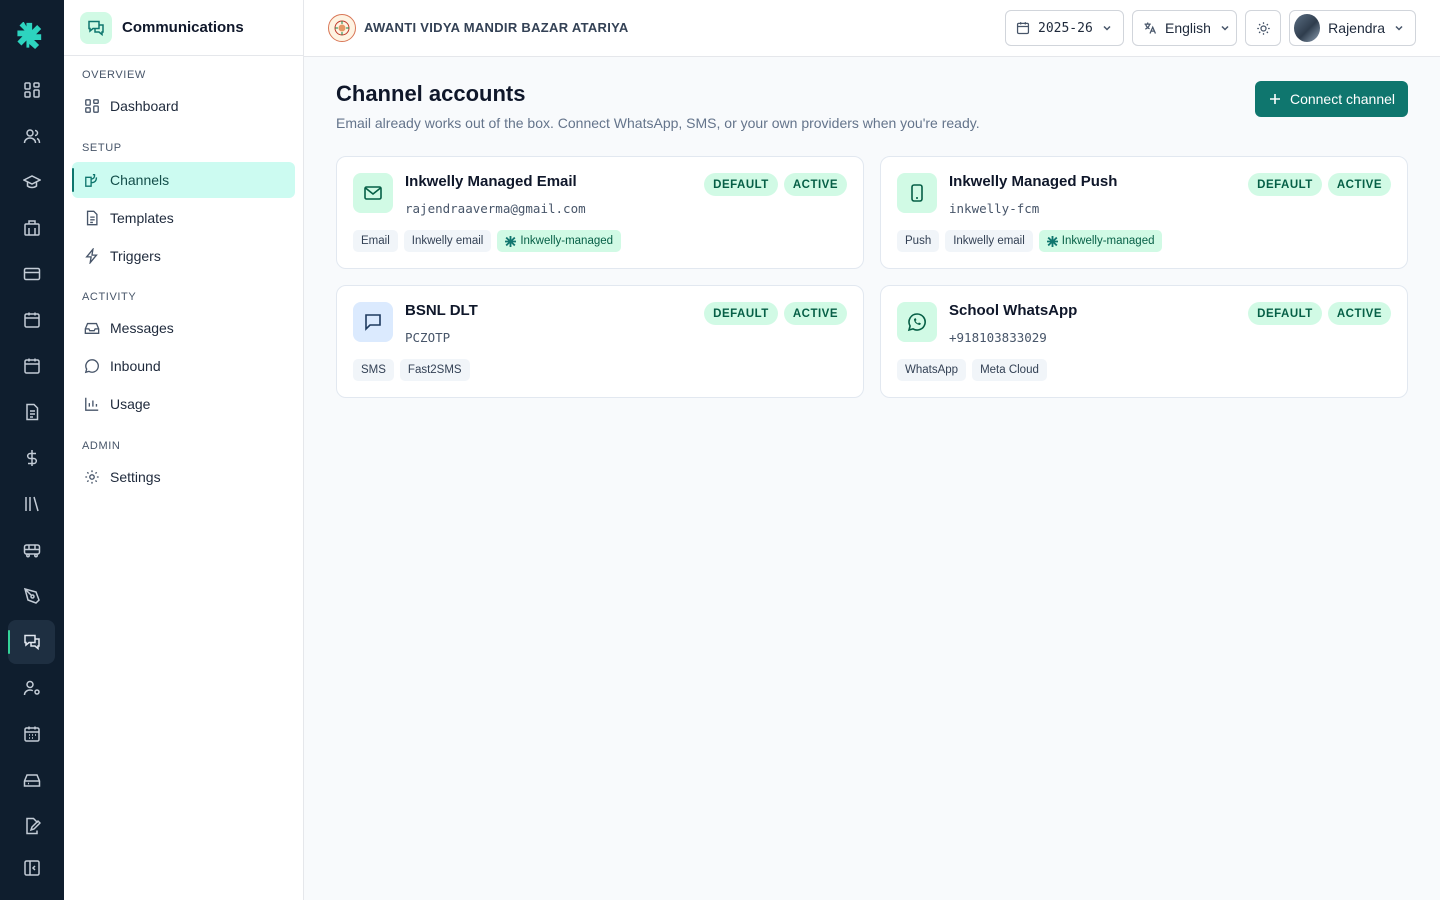 The height and width of the screenshot is (900, 1440). Describe the element at coordinates (989, 241) in the screenshot. I see `provider-tag: Inkwelly email` at that location.